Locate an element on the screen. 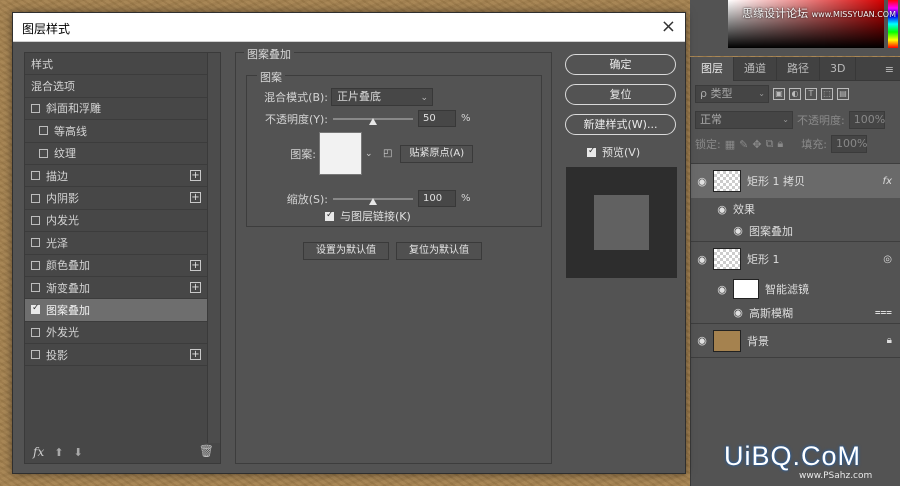  close-icon: × is located at coordinates (668, 26).